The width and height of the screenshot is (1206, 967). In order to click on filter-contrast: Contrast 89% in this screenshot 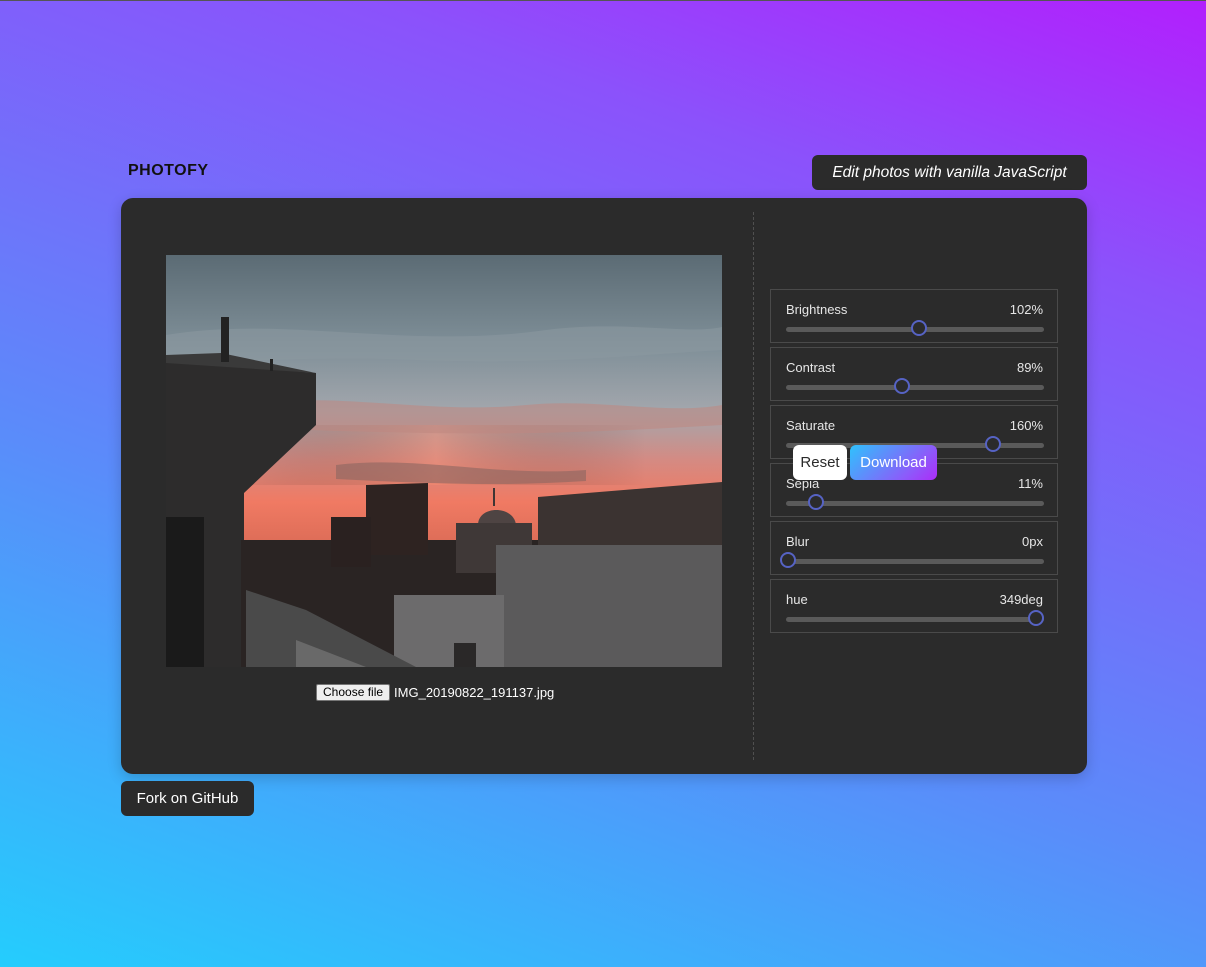, I will do `click(914, 374)`.